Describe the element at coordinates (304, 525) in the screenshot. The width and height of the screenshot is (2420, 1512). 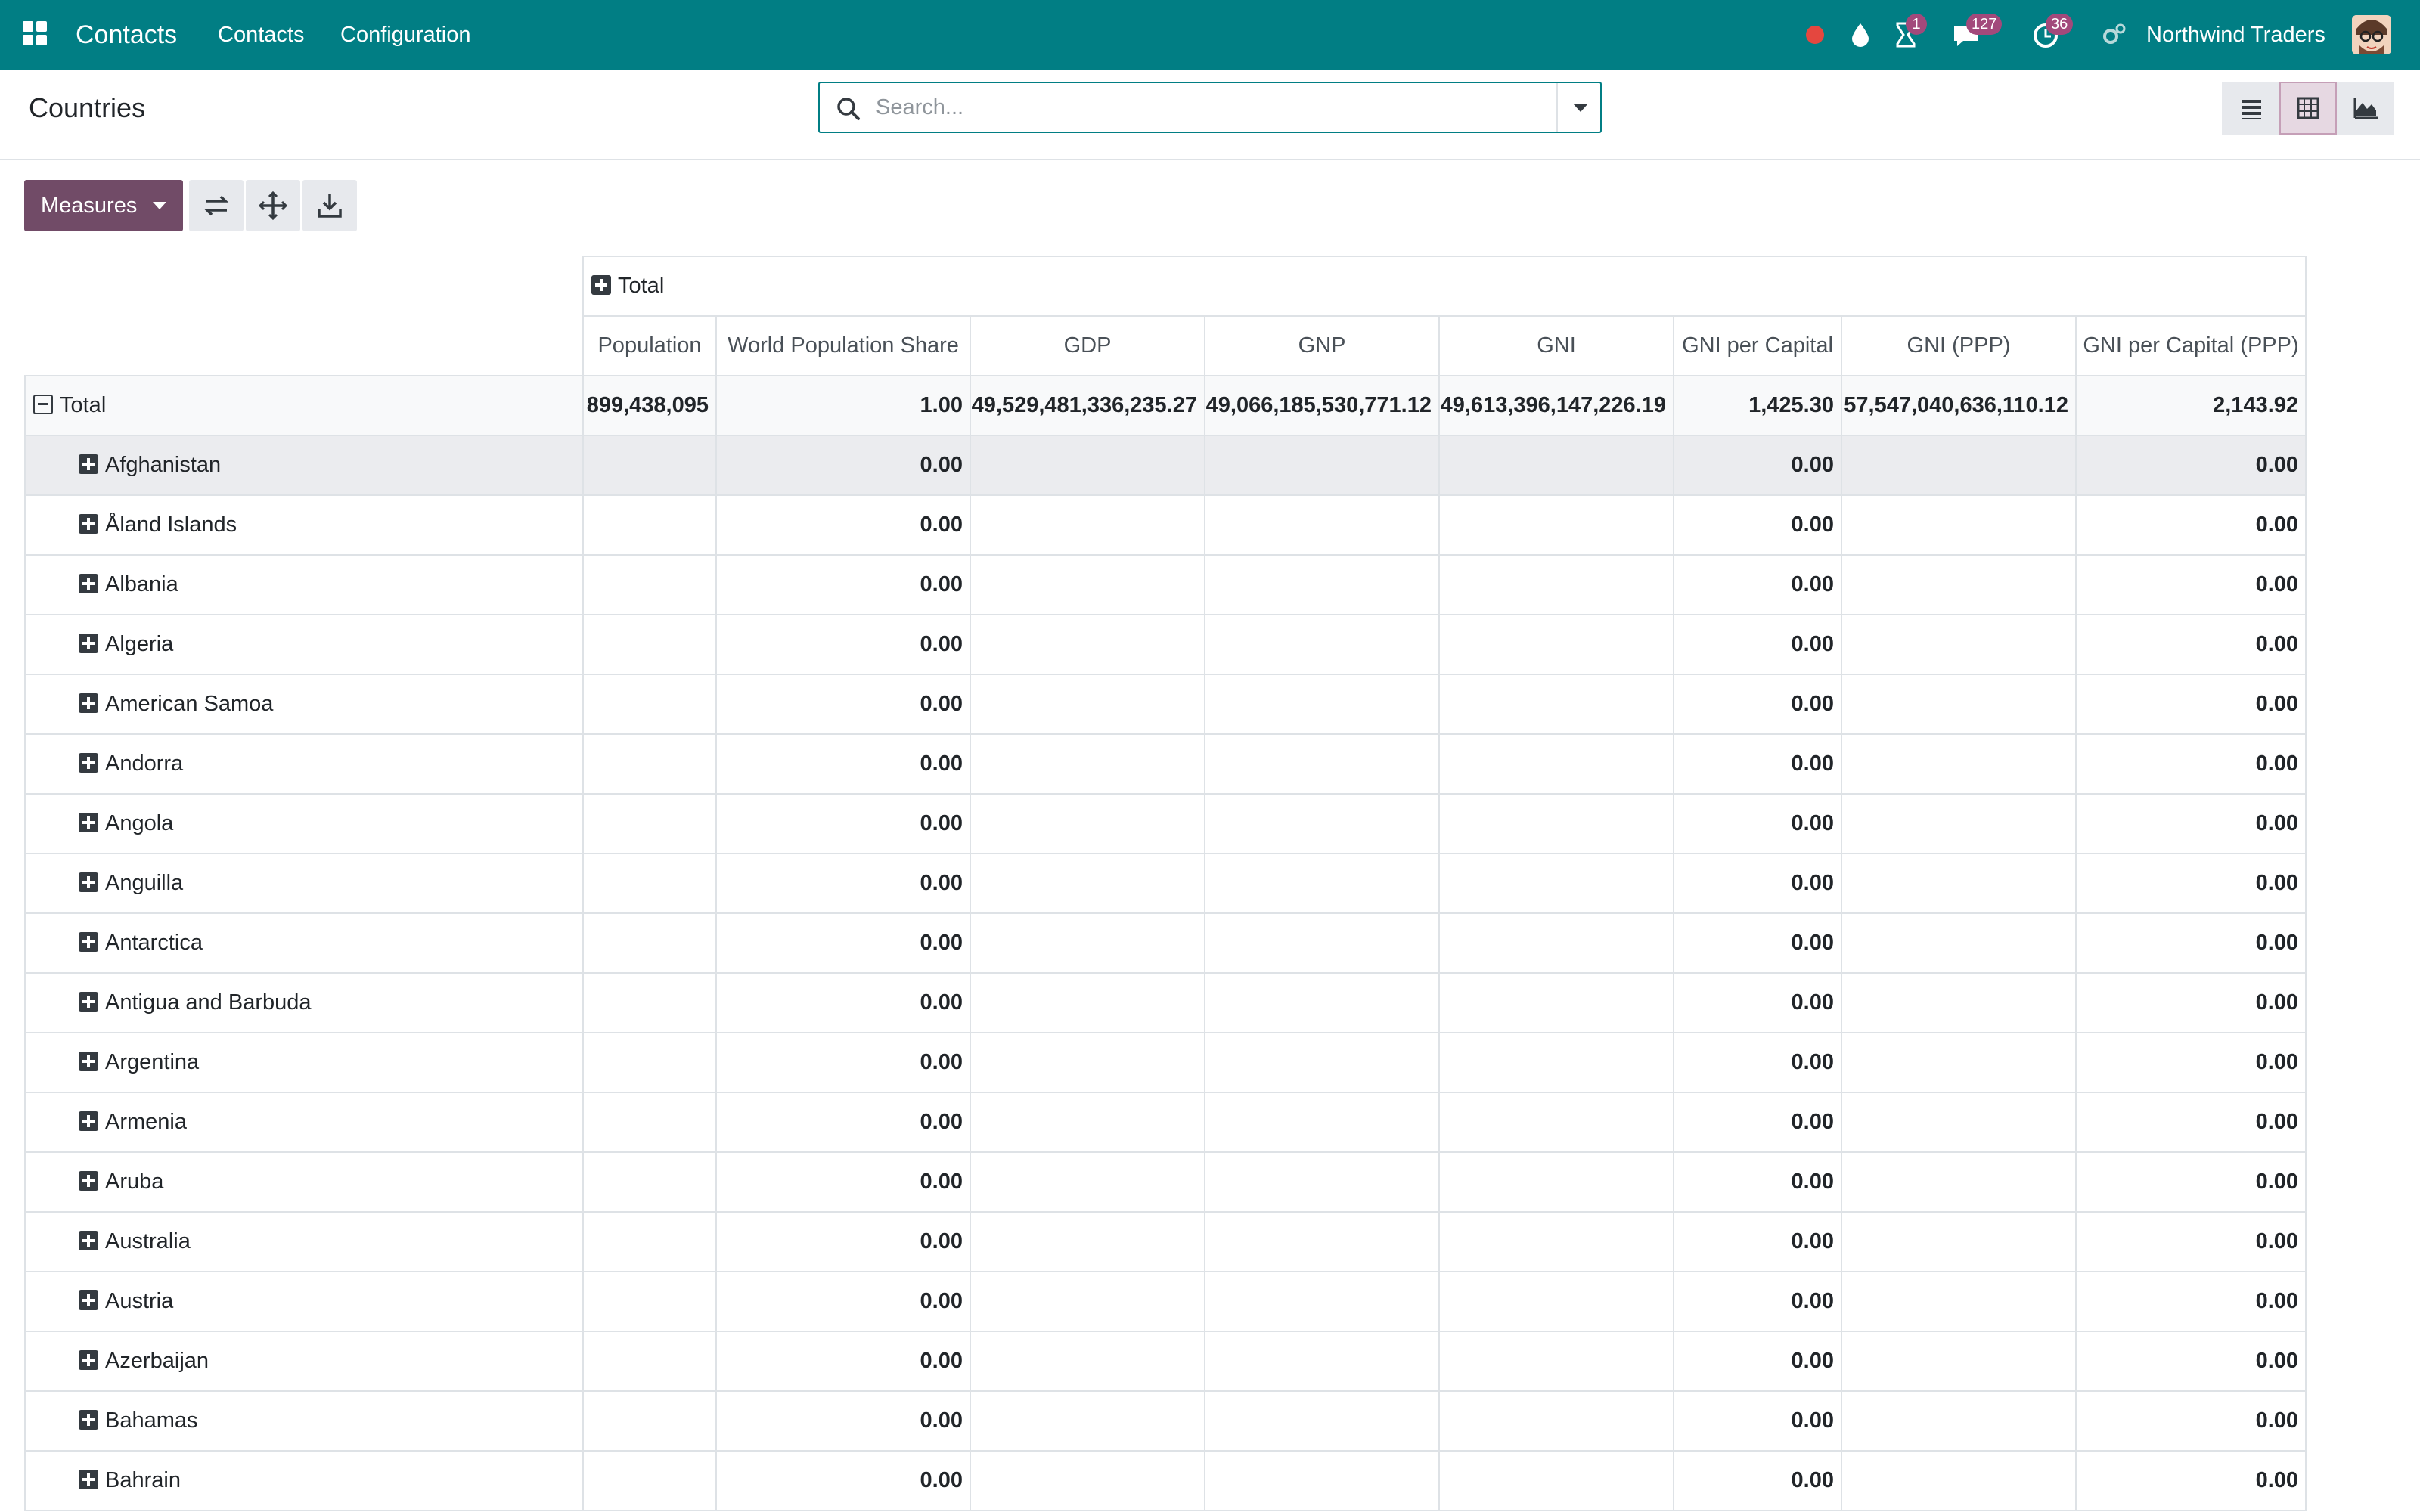
I see `row-header-country: Åland Islands` at that location.